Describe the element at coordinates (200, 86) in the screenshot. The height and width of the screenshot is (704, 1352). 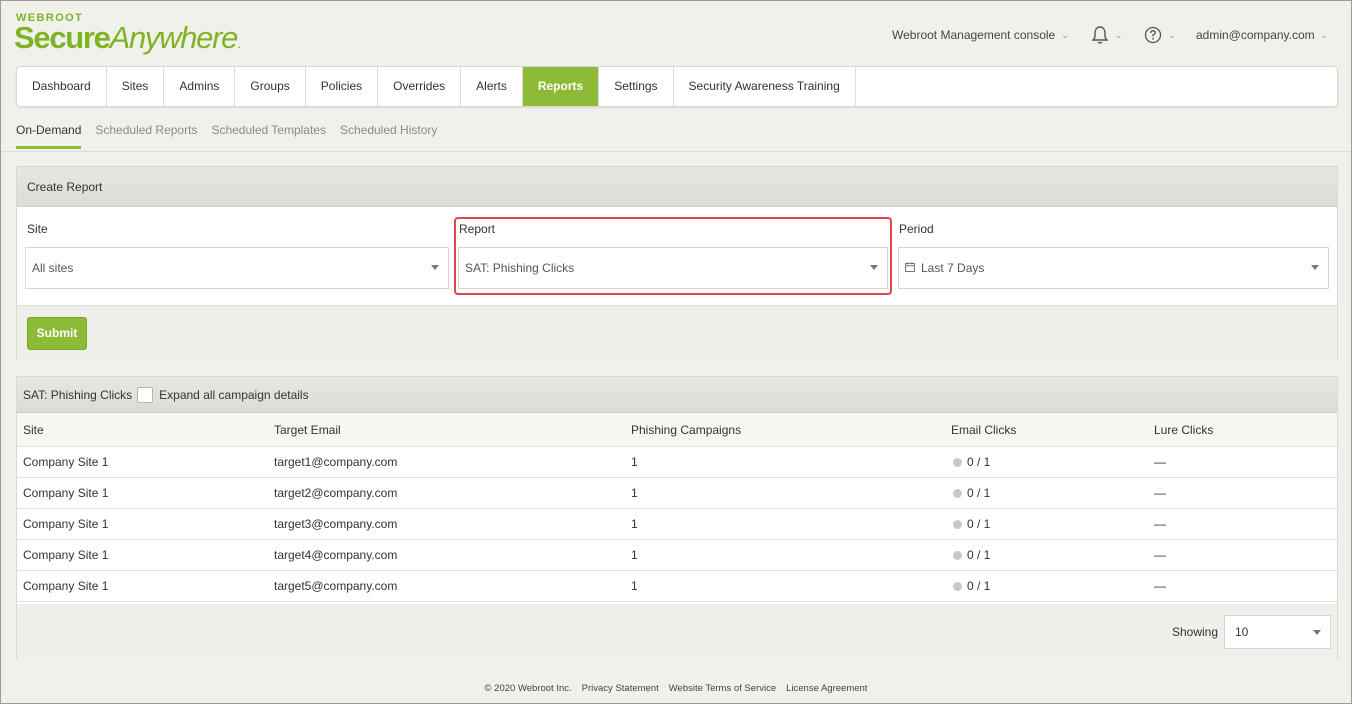
I see `tab-admins: Admins` at that location.